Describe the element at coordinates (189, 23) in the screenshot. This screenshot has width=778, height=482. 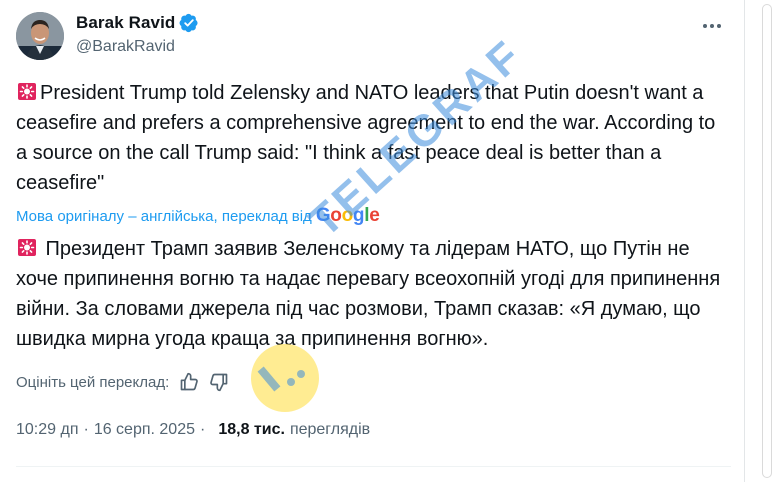
I see `verified-badge-icon` at that location.